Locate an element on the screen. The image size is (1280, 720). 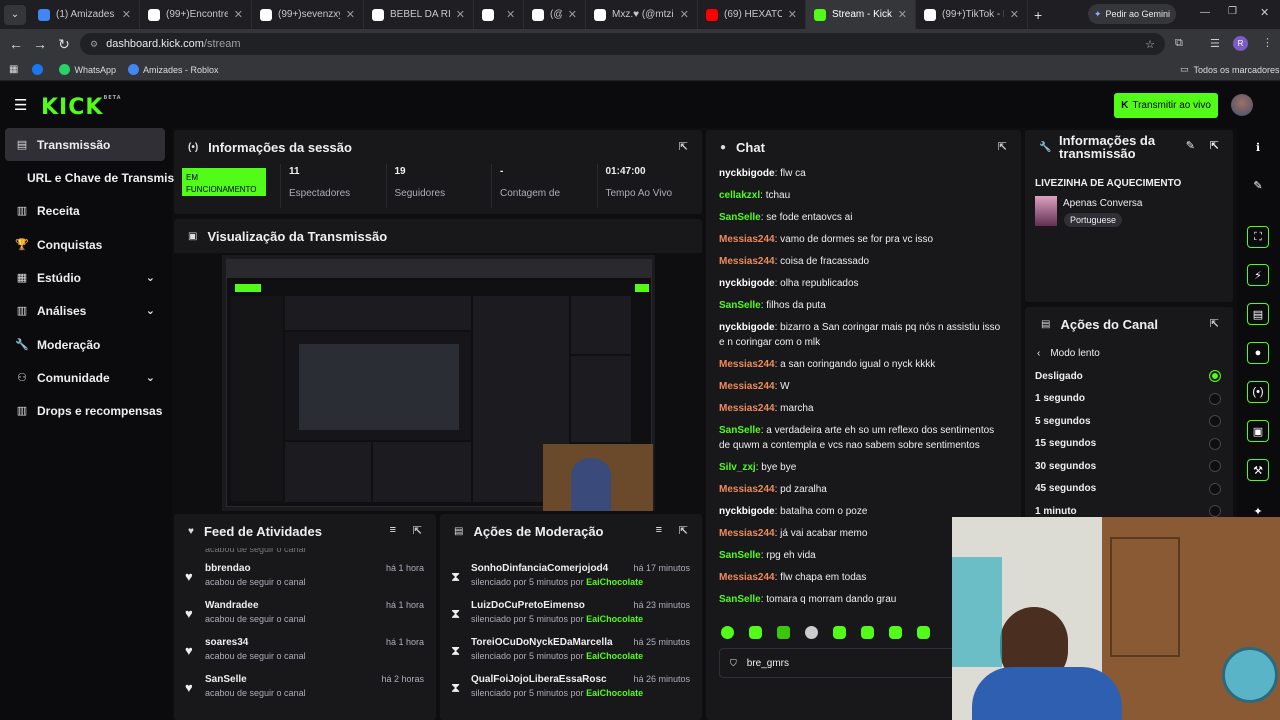
bookmark-facebook is located at coordinates (39, 69).